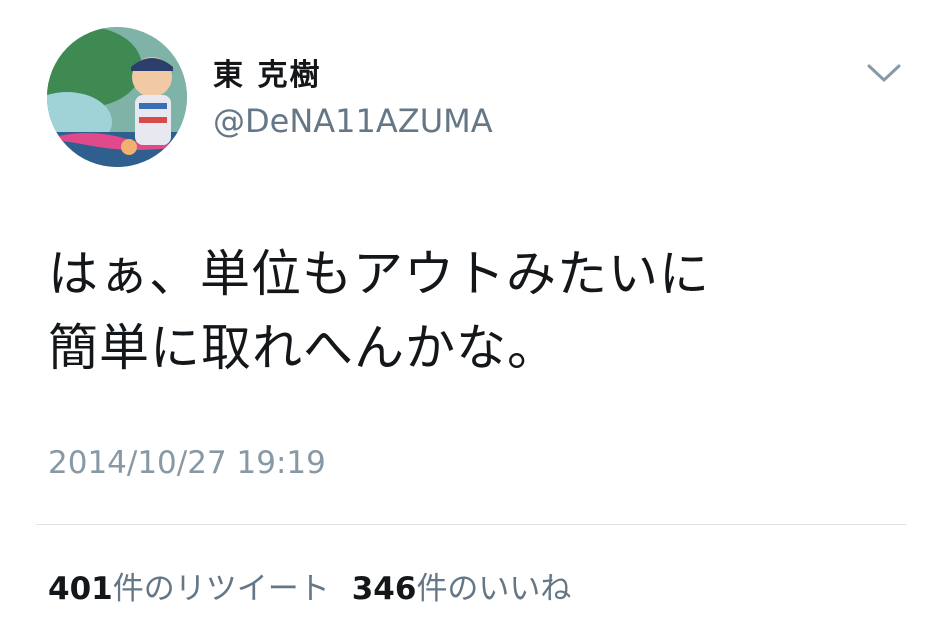 The image size is (941, 643). Describe the element at coordinates (267, 72) in the screenshot. I see `display-name: 東 克樹` at that location.